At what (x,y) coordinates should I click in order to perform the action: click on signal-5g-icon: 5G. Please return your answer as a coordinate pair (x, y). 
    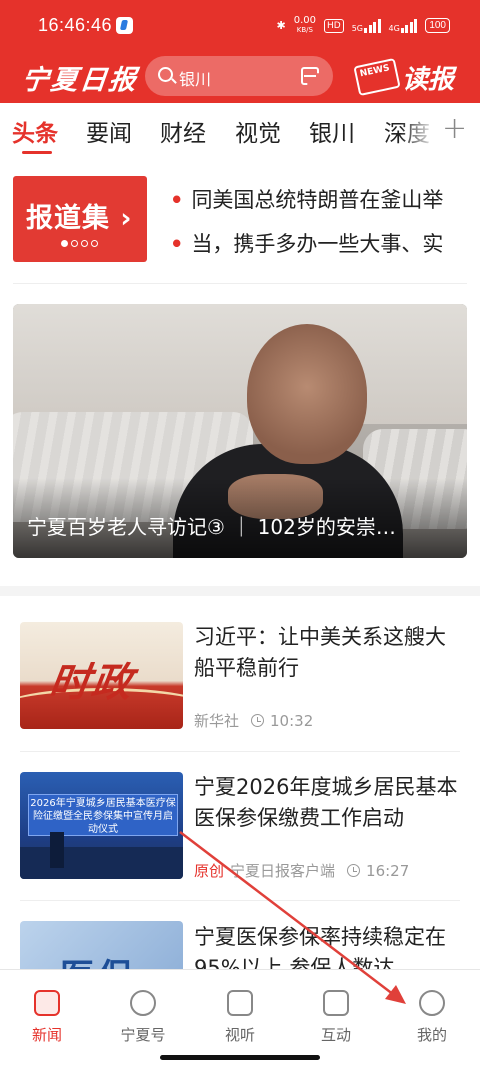
    Looking at the image, I should click on (366, 25).